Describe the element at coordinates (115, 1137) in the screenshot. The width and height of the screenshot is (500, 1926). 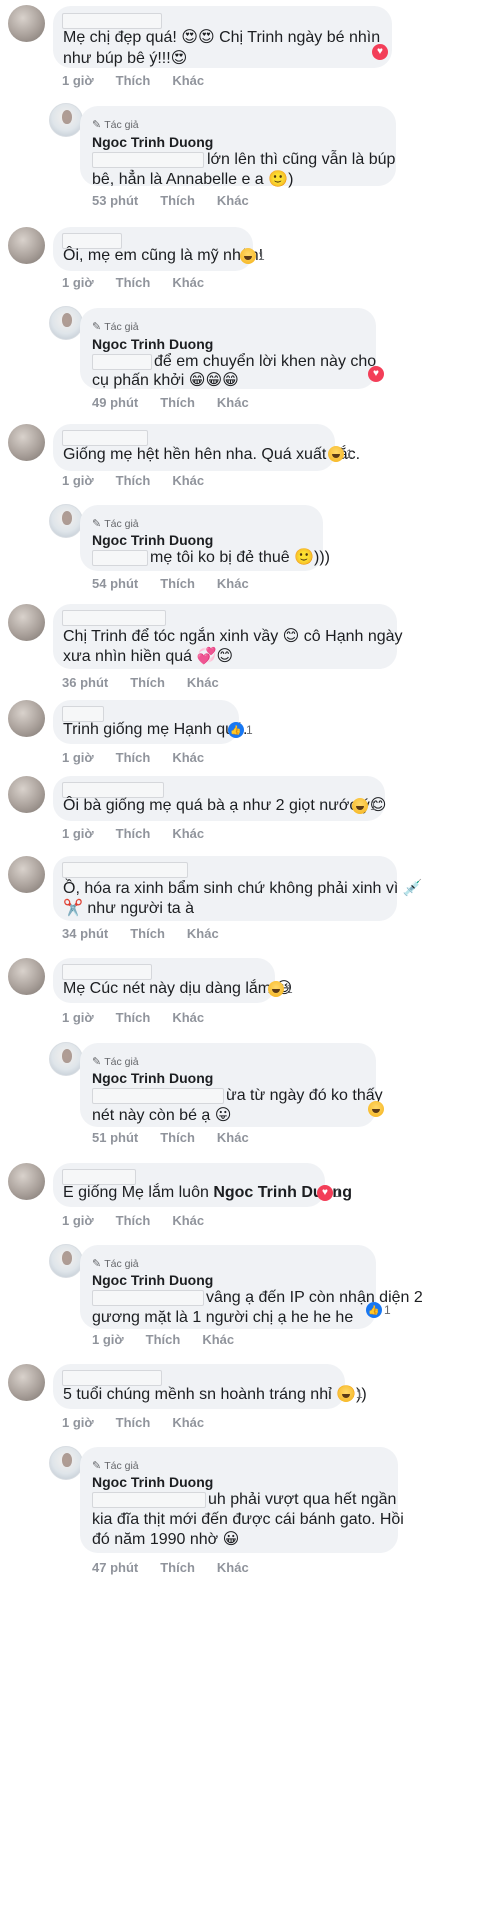
I see `comment-time: 51 phút` at that location.